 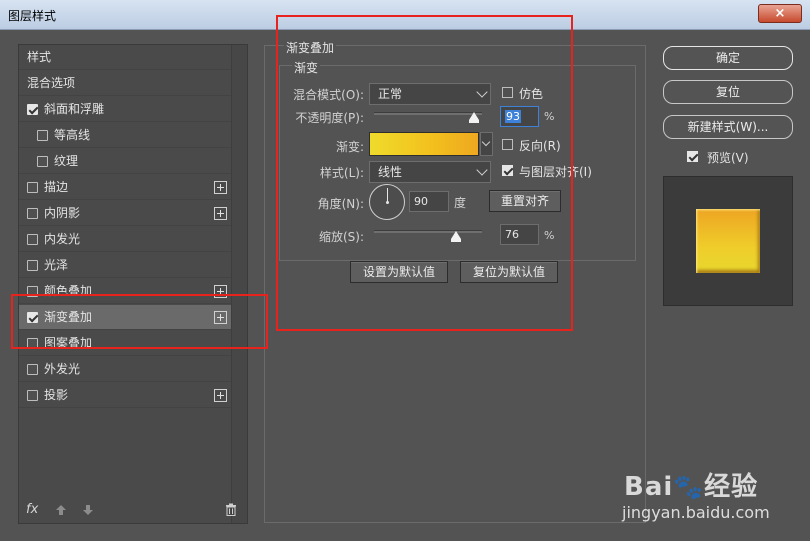 What do you see at coordinates (32, 509) in the screenshot?
I see `fx-button: fx` at bounding box center [32, 509].